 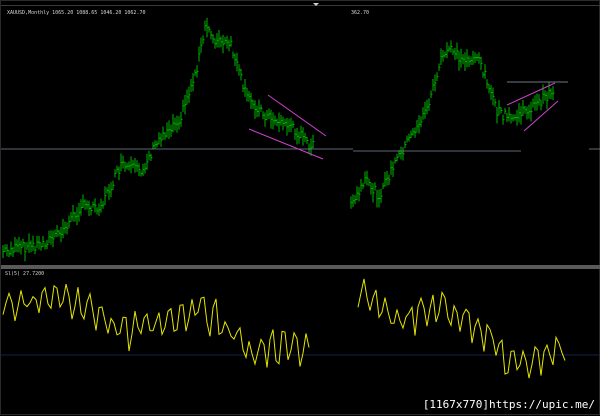 I want to click on panel-separator, so click(x=300, y=267).